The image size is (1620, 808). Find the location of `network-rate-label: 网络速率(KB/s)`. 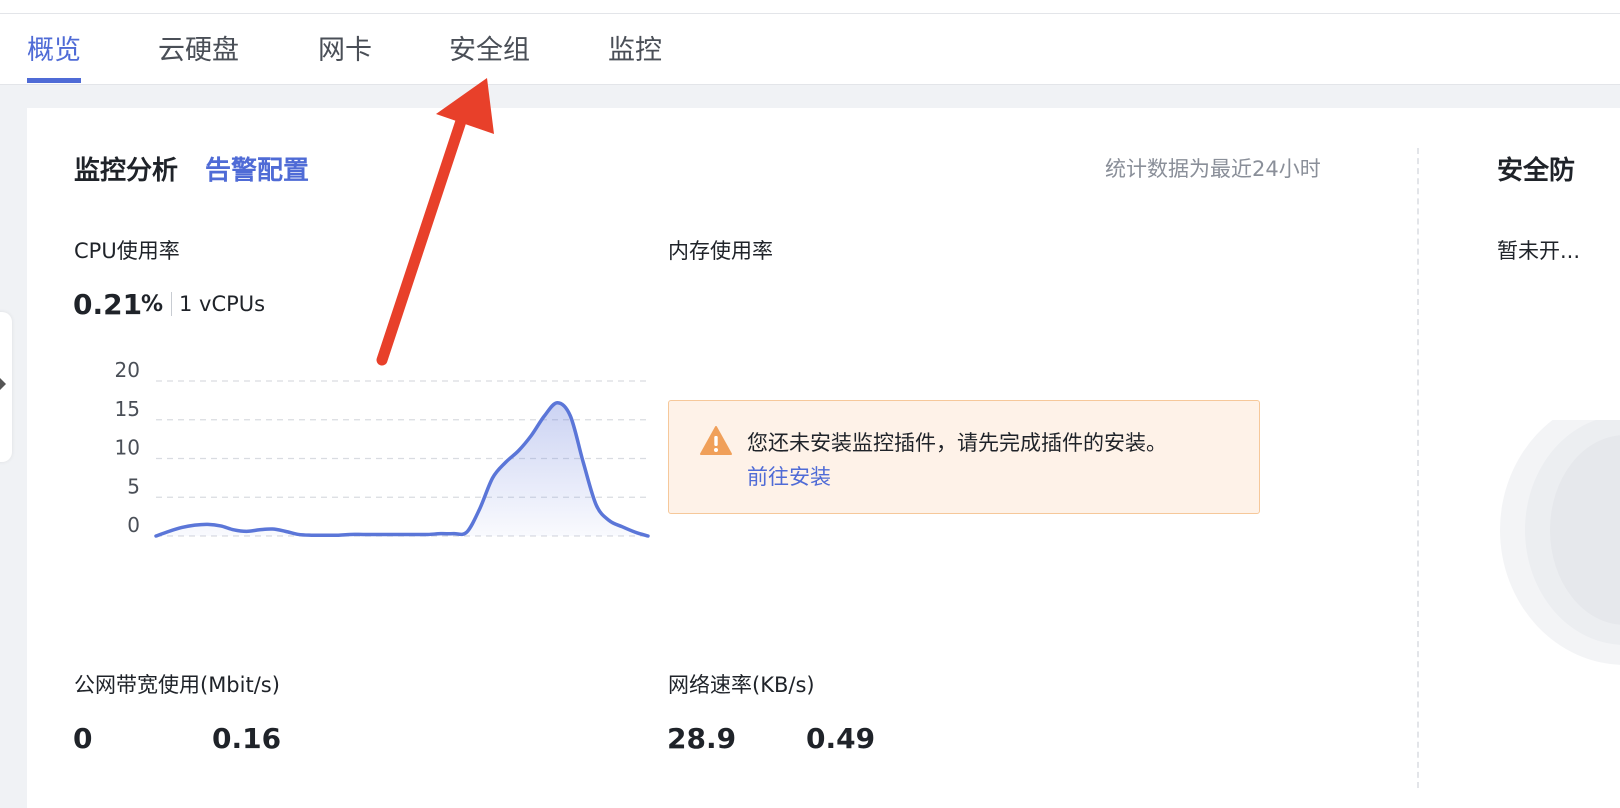

network-rate-label: 网络速率(KB/s) is located at coordinates (741, 685).